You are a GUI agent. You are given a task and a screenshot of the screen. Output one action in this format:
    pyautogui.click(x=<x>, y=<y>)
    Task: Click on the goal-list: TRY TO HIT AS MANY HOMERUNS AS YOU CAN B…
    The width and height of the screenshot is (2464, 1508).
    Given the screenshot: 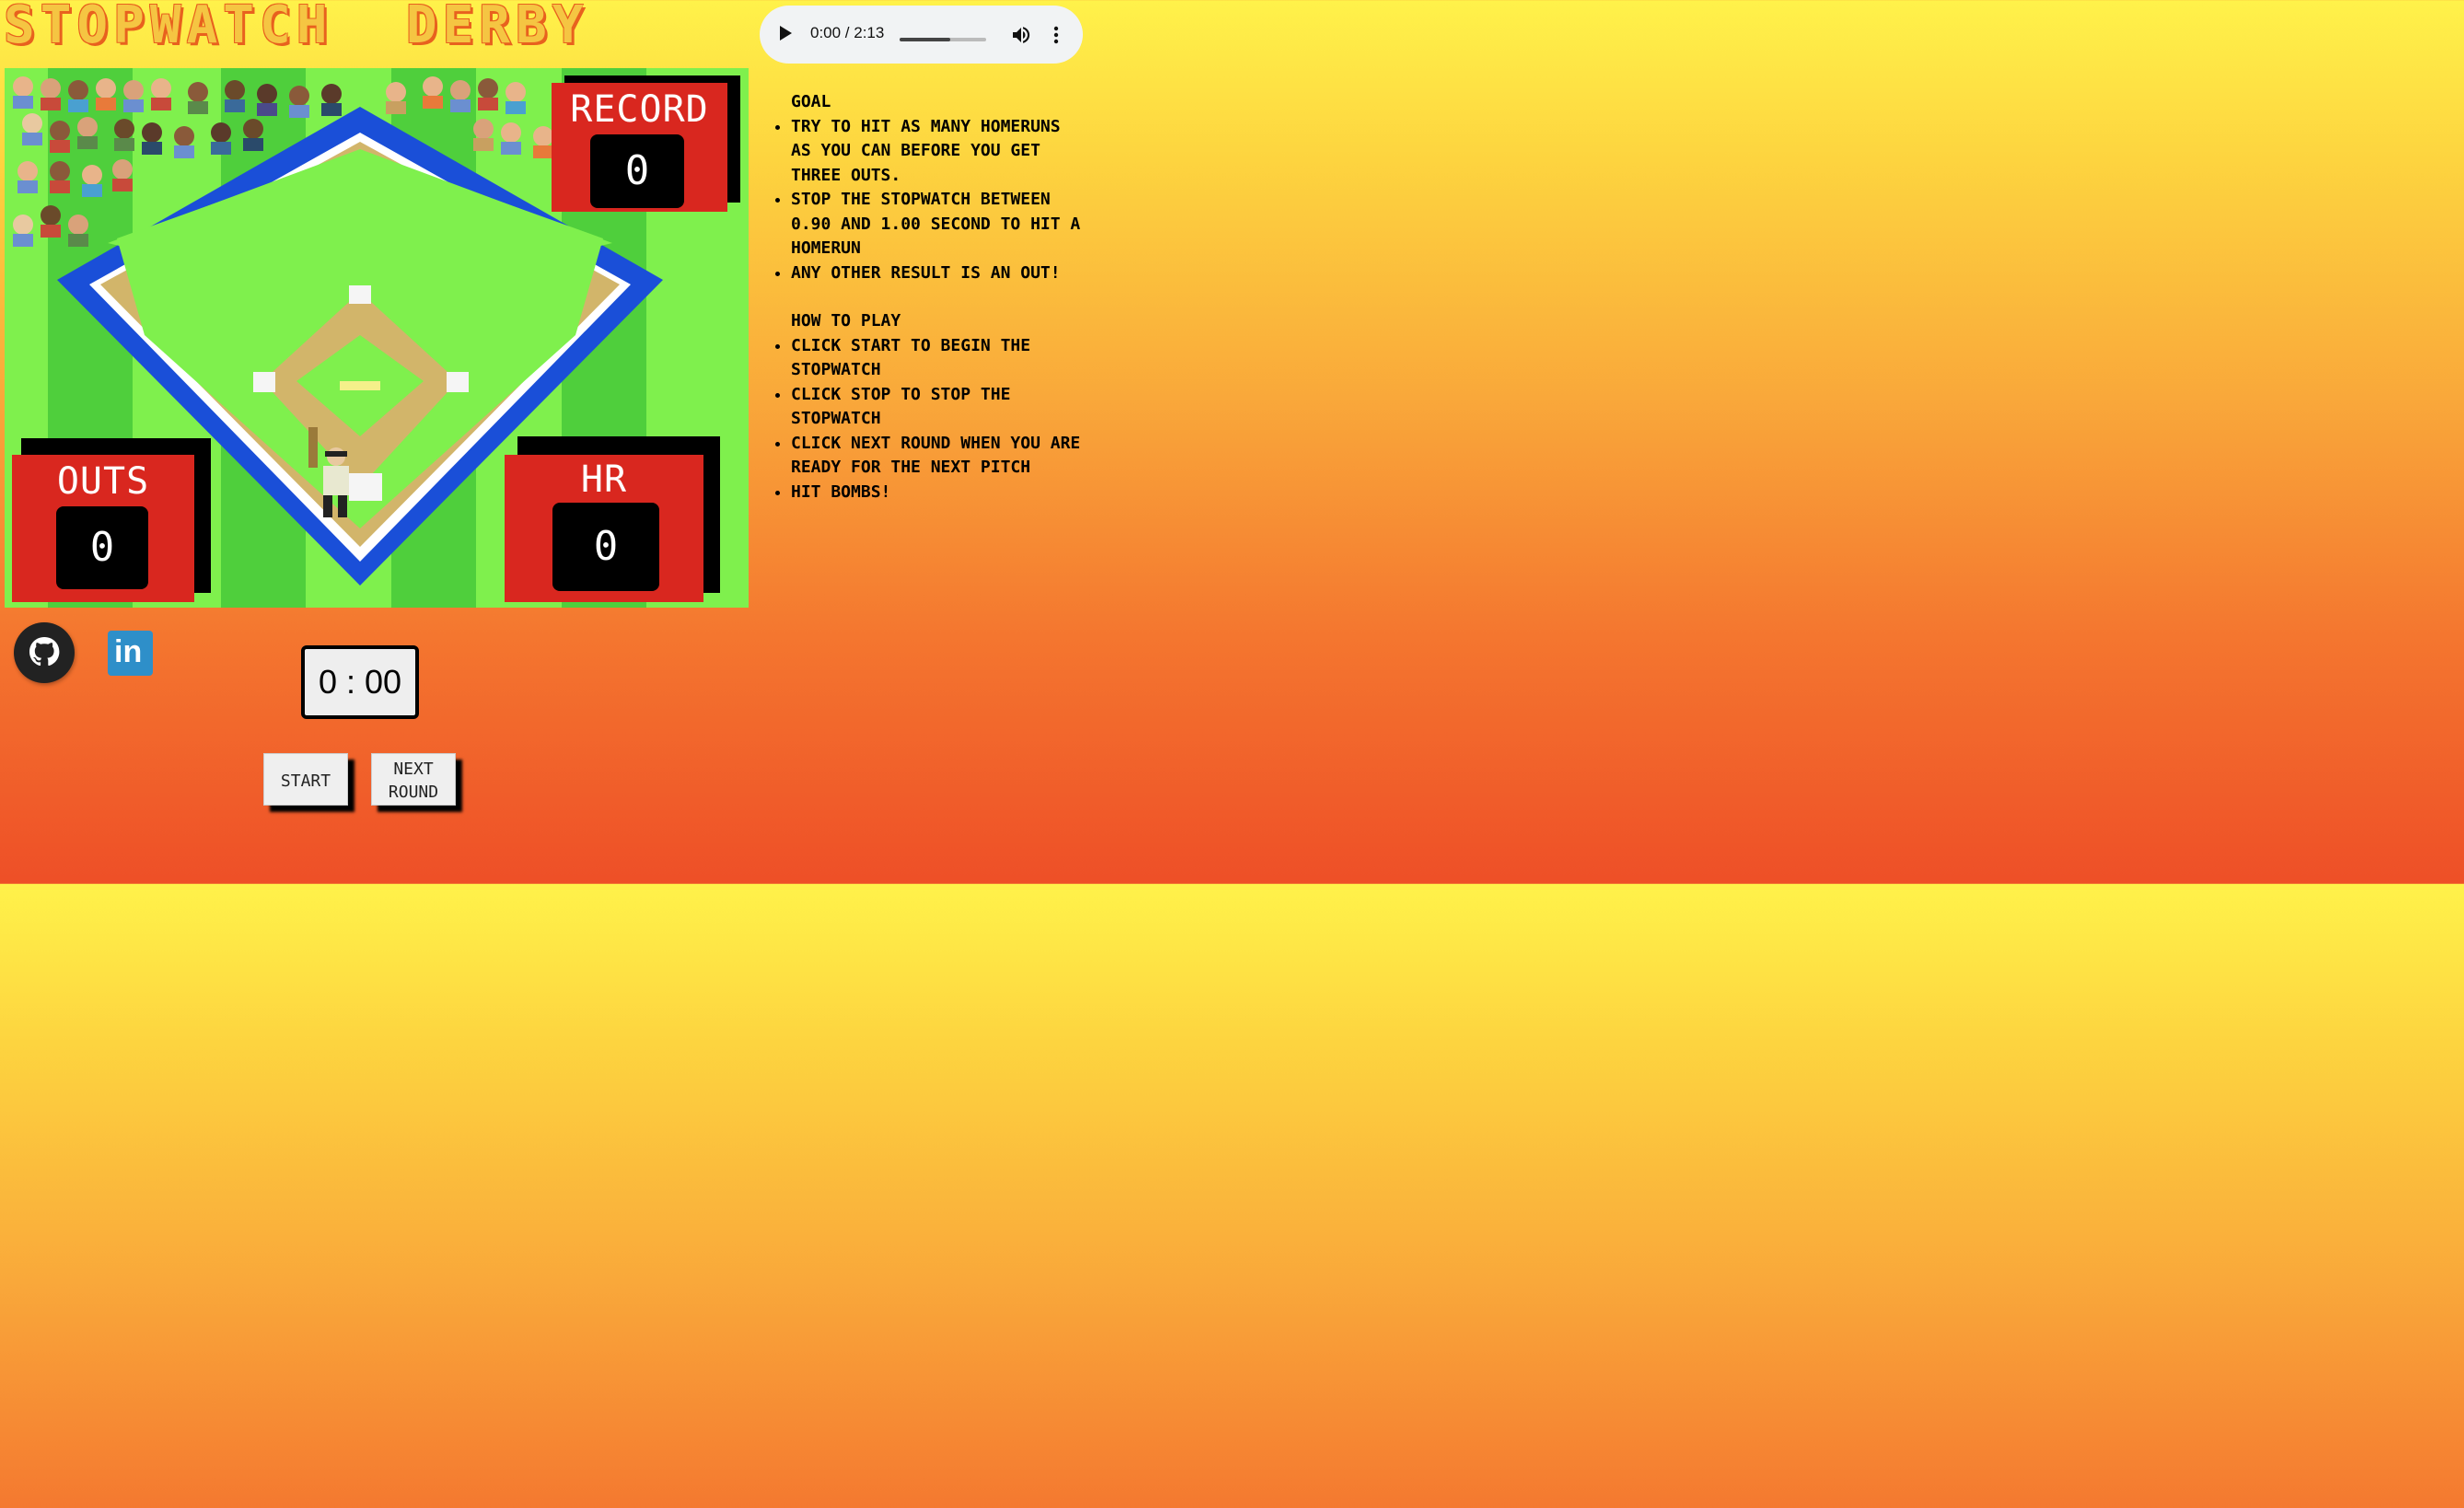 What is the action you would take?
    pyautogui.click(x=930, y=200)
    